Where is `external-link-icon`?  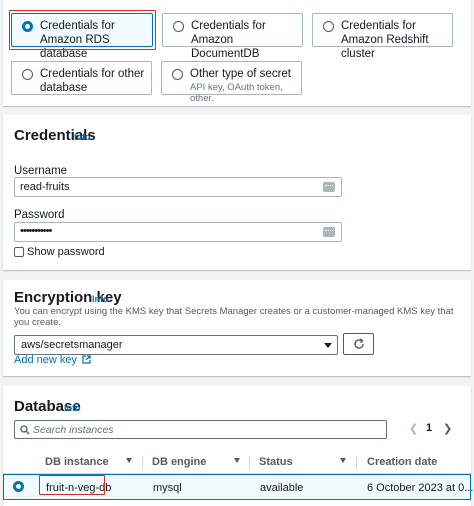
external-link-icon is located at coordinates (86, 359).